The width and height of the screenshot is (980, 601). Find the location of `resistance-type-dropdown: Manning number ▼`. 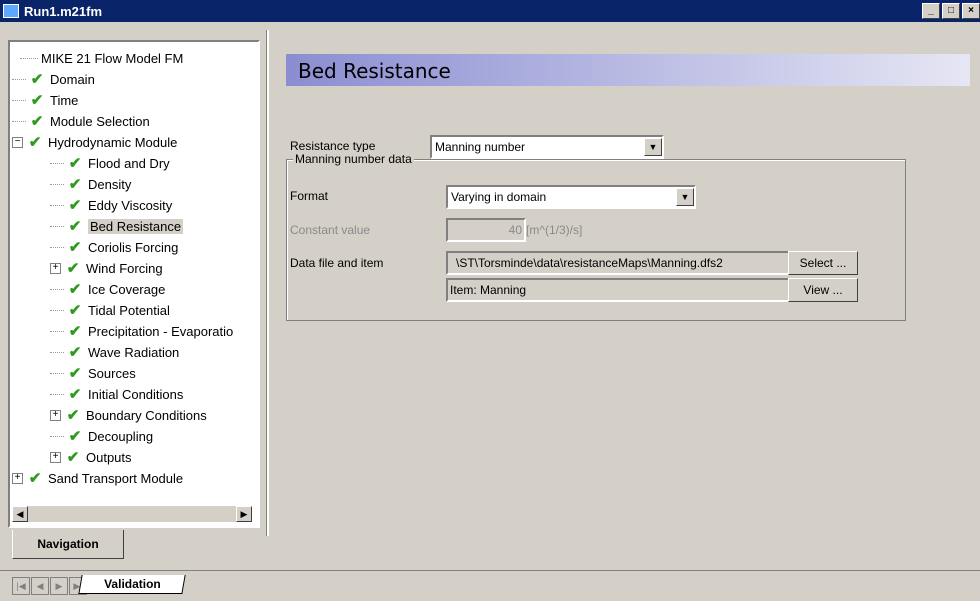

resistance-type-dropdown: Manning number ▼ is located at coordinates (547, 147).